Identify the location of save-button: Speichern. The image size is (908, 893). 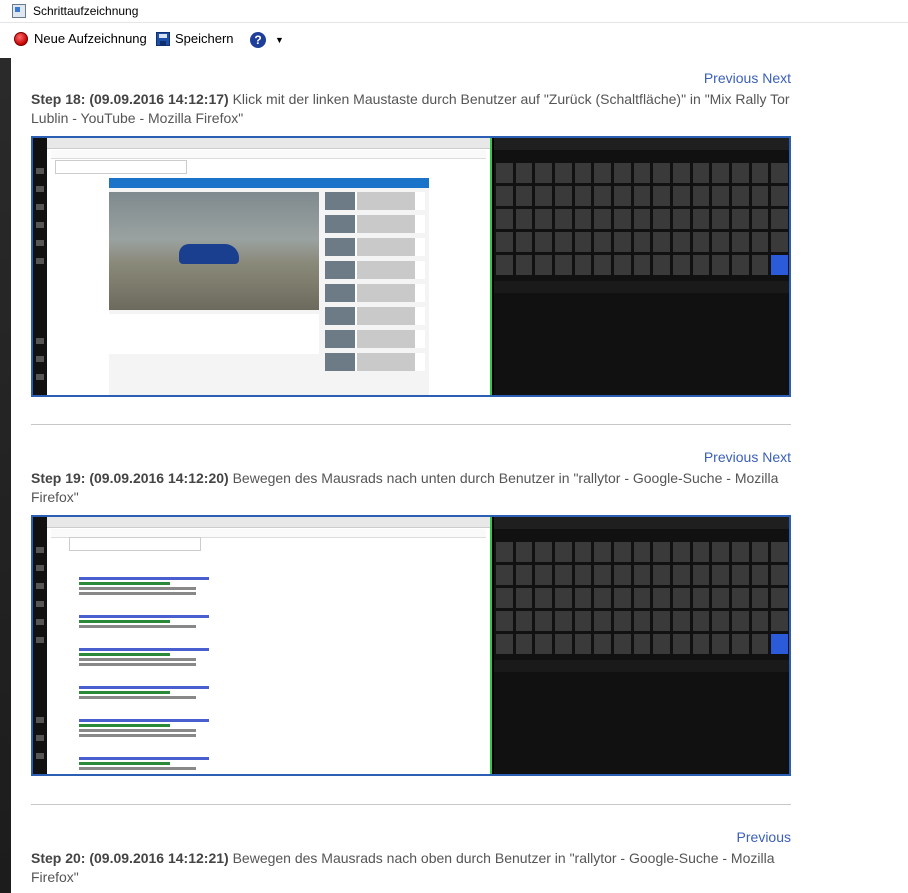
(195, 38).